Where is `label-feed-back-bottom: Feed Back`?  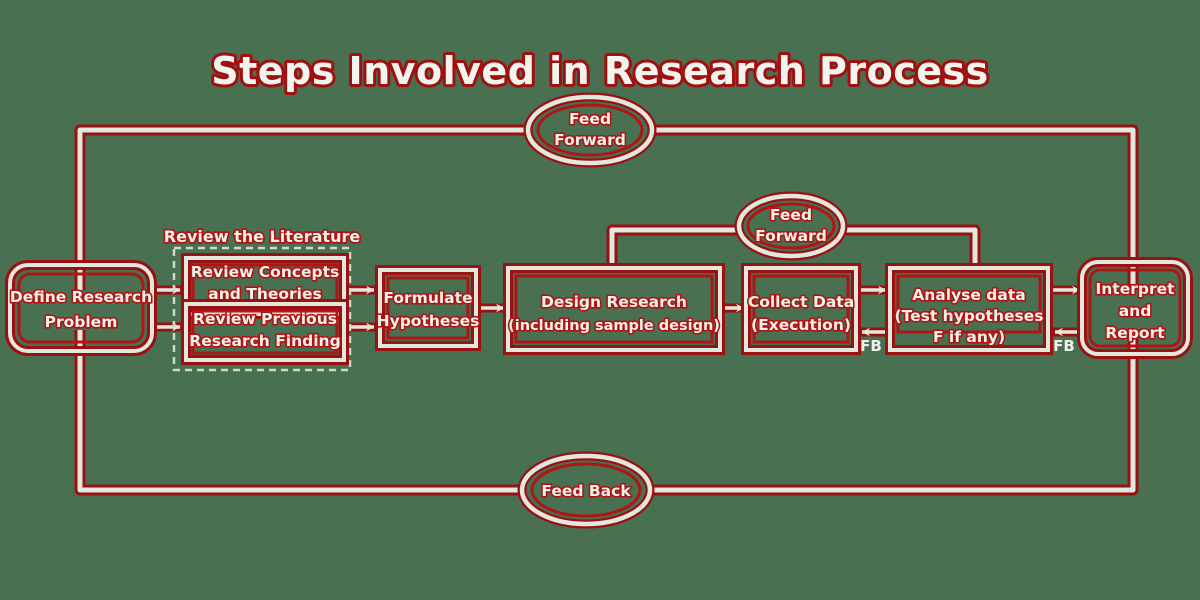
label-feed-back-bottom: Feed Back is located at coordinates (586, 490).